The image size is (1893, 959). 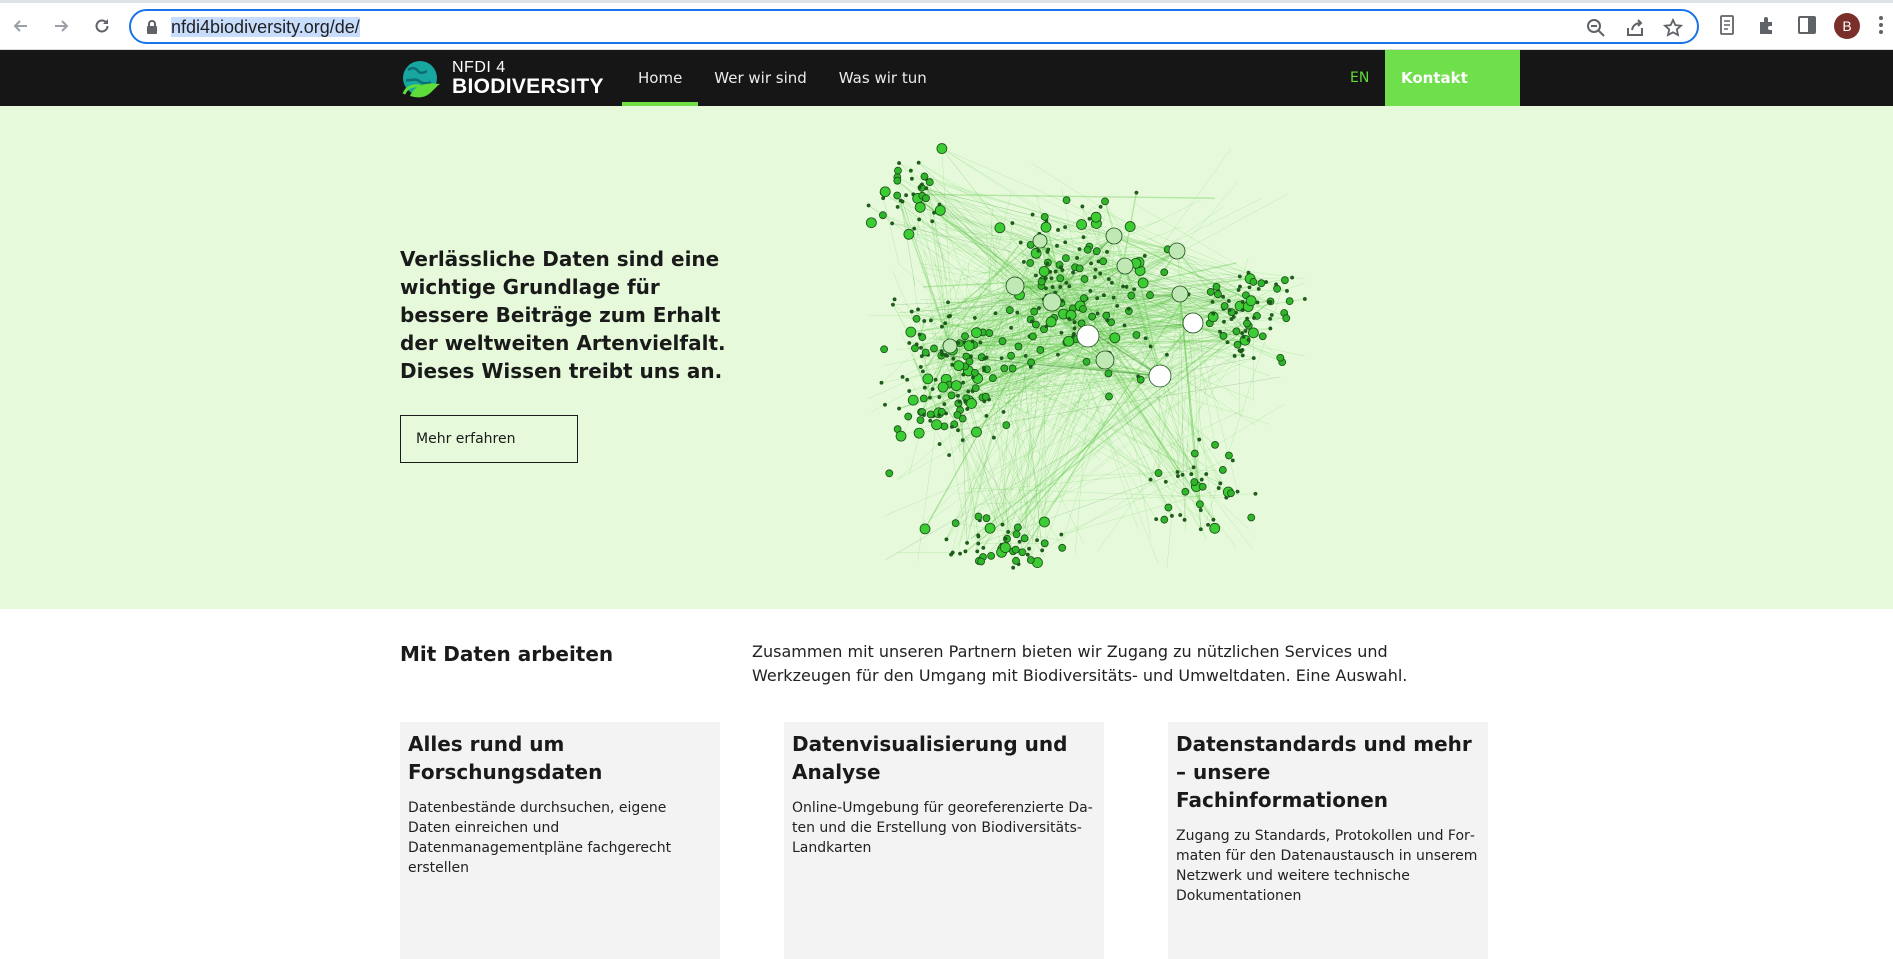 I want to click on url-text: nfdi4biodiversity.org/de/, so click(x=265, y=27).